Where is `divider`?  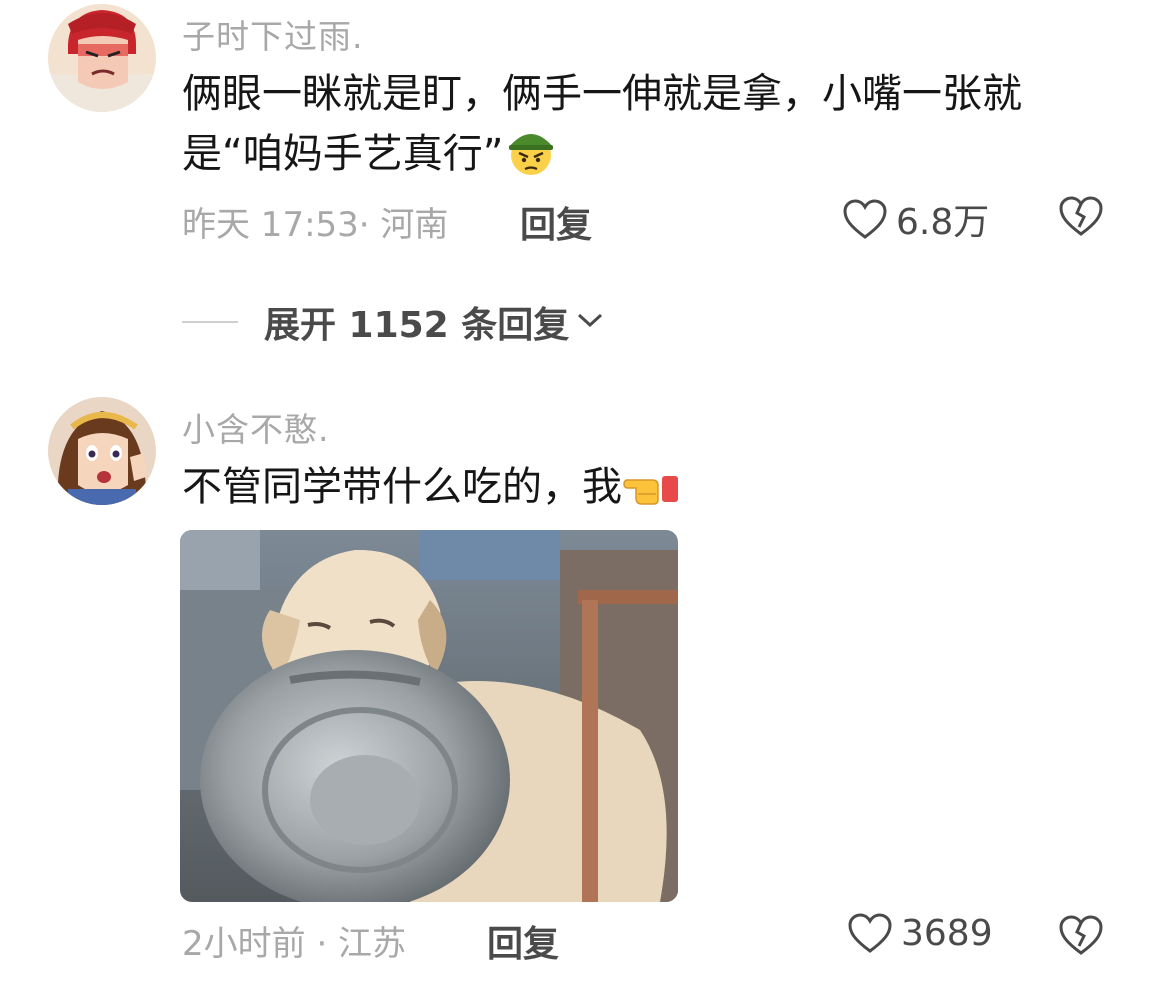
divider is located at coordinates (210, 322).